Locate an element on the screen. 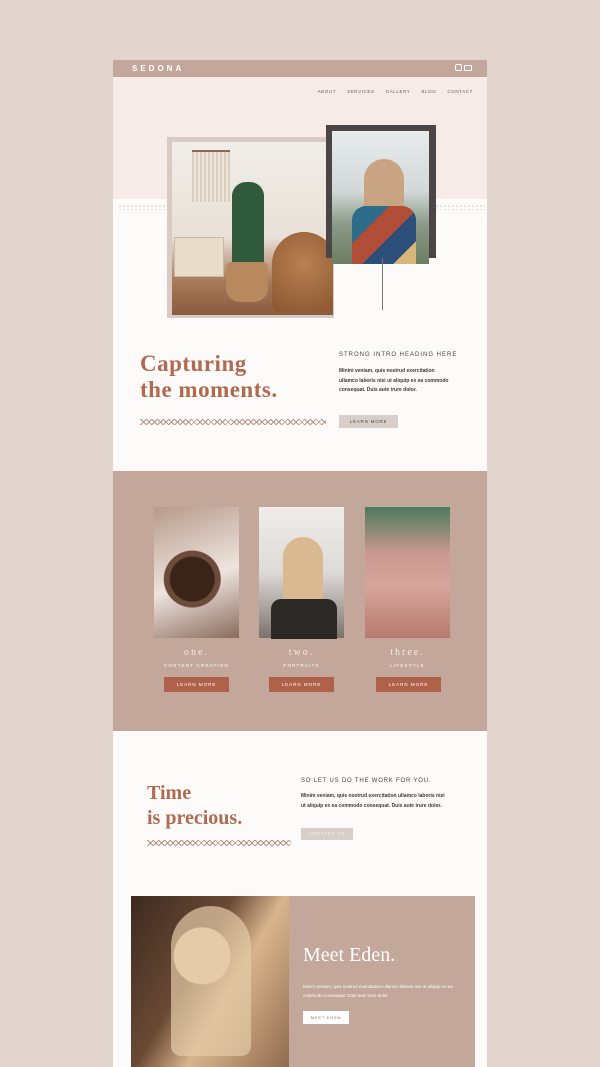  nav-contact: CONTACT is located at coordinates (460, 91).